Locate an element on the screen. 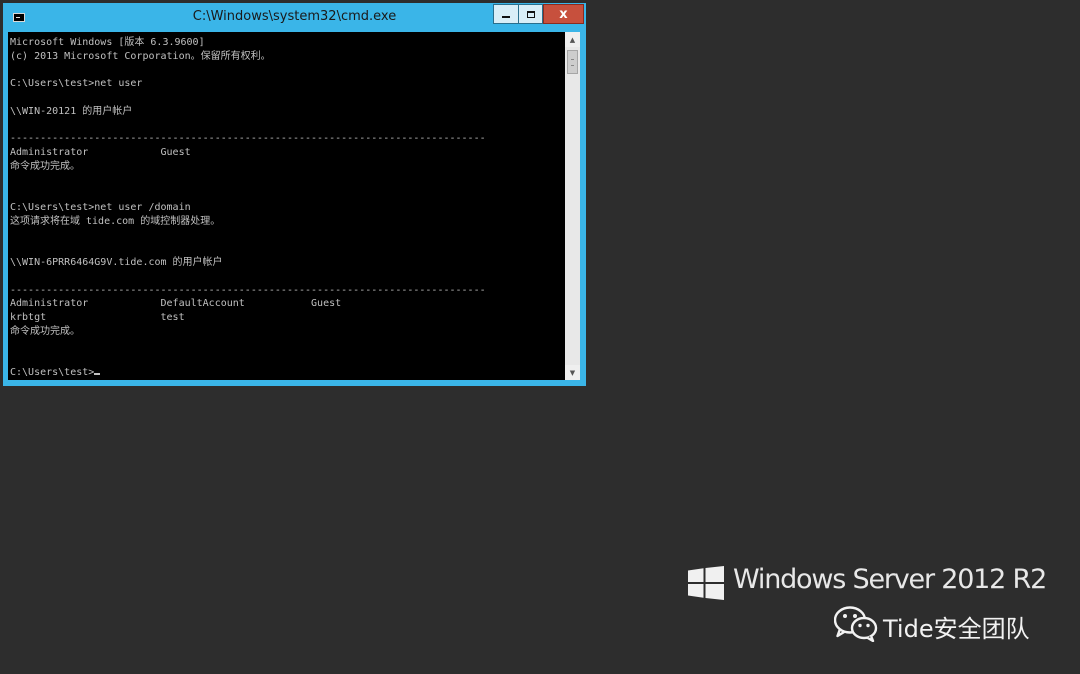  maximize-icon is located at coordinates (530, 14).